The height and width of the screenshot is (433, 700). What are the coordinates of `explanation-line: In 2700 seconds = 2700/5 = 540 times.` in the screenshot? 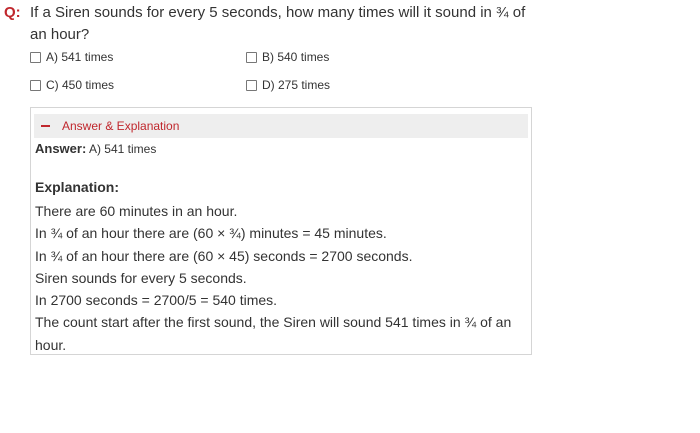 It's located at (156, 300).